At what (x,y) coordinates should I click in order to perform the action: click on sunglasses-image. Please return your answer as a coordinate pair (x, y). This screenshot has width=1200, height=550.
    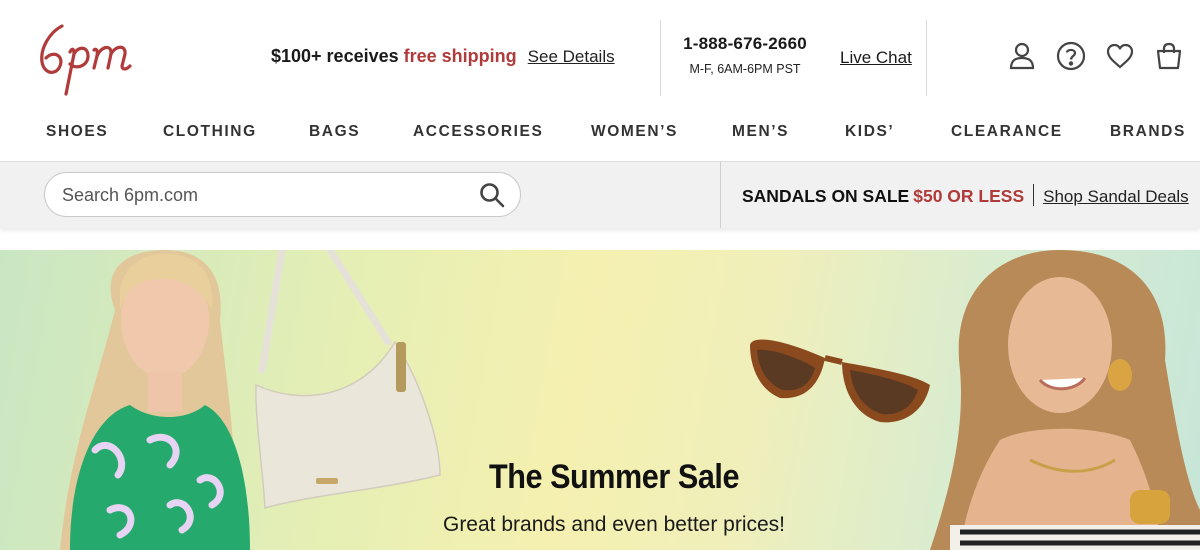
    Looking at the image, I should click on (840, 381).